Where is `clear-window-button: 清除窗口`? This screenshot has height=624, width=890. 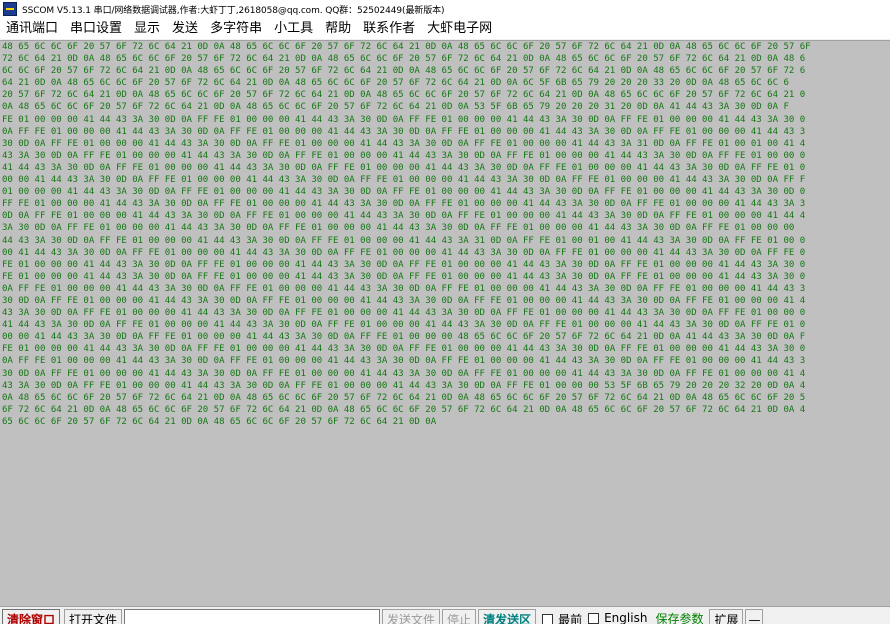
clear-window-button: 清除窗口 is located at coordinates (31, 616).